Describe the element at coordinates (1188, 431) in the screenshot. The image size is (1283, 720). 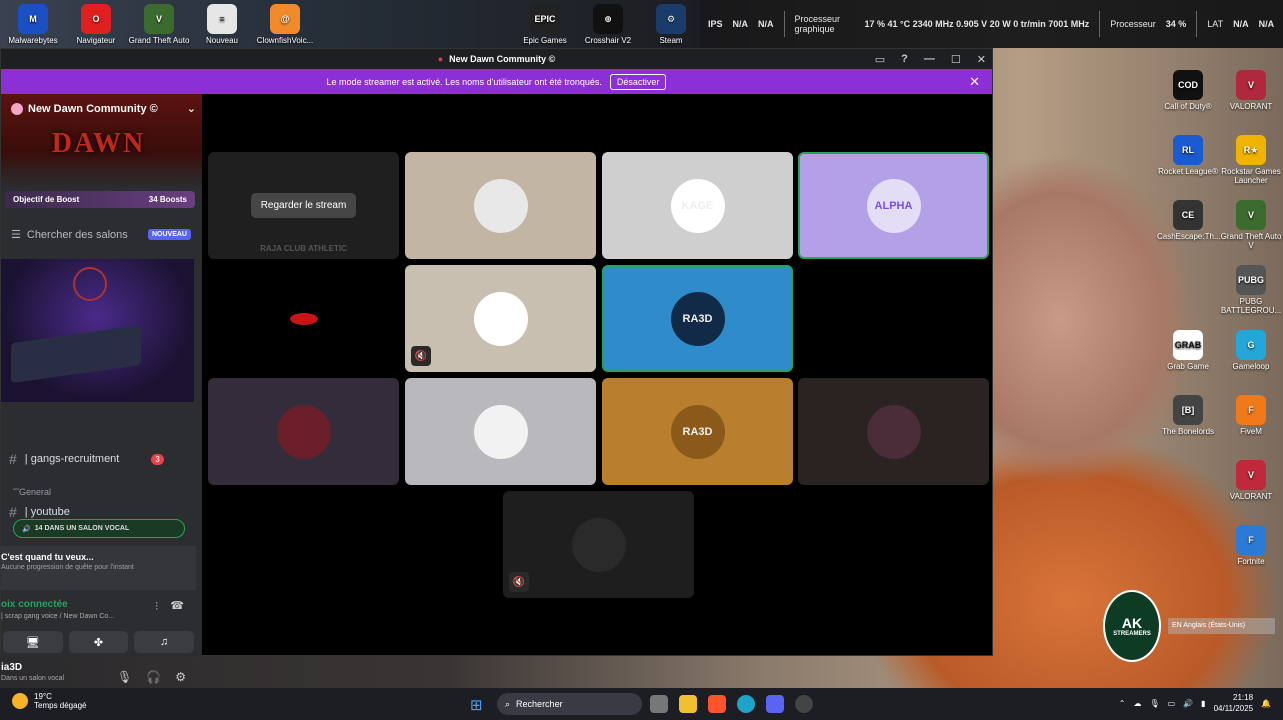
I see `desktop-shortcut-label: The Bonelords` at that location.